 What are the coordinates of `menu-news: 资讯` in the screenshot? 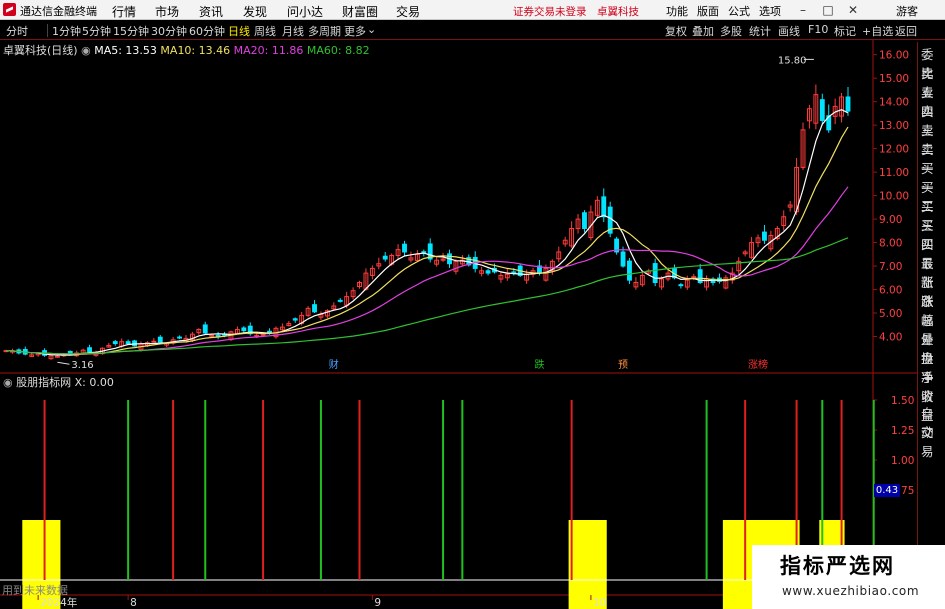 It's located at (211, 11).